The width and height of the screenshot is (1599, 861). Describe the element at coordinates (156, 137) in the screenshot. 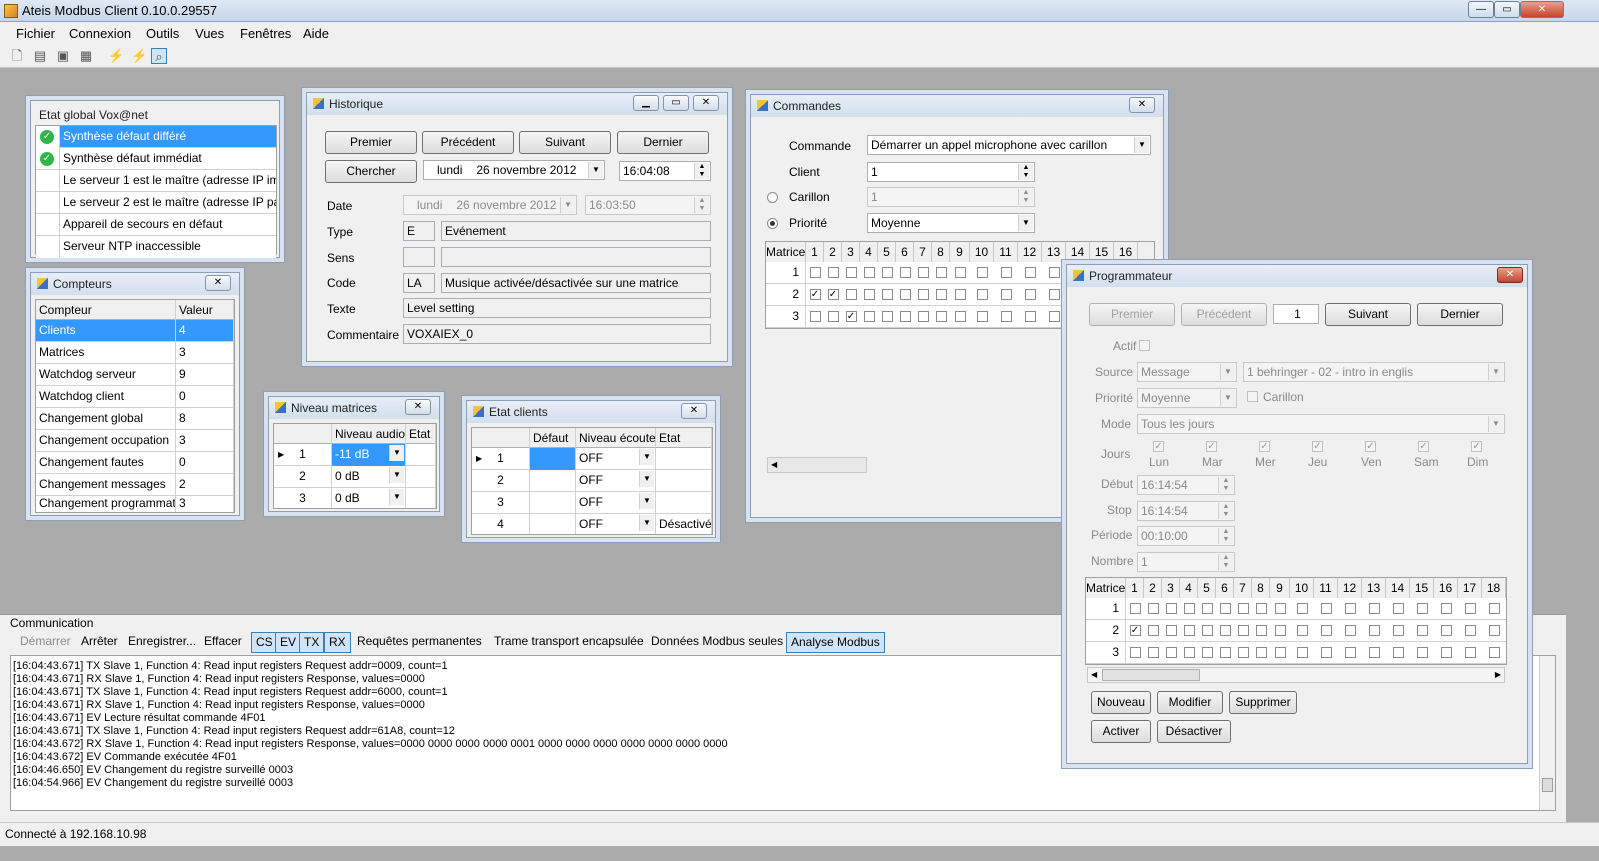

I see `list-item: ✓ Synthèse défaut différé` at that location.